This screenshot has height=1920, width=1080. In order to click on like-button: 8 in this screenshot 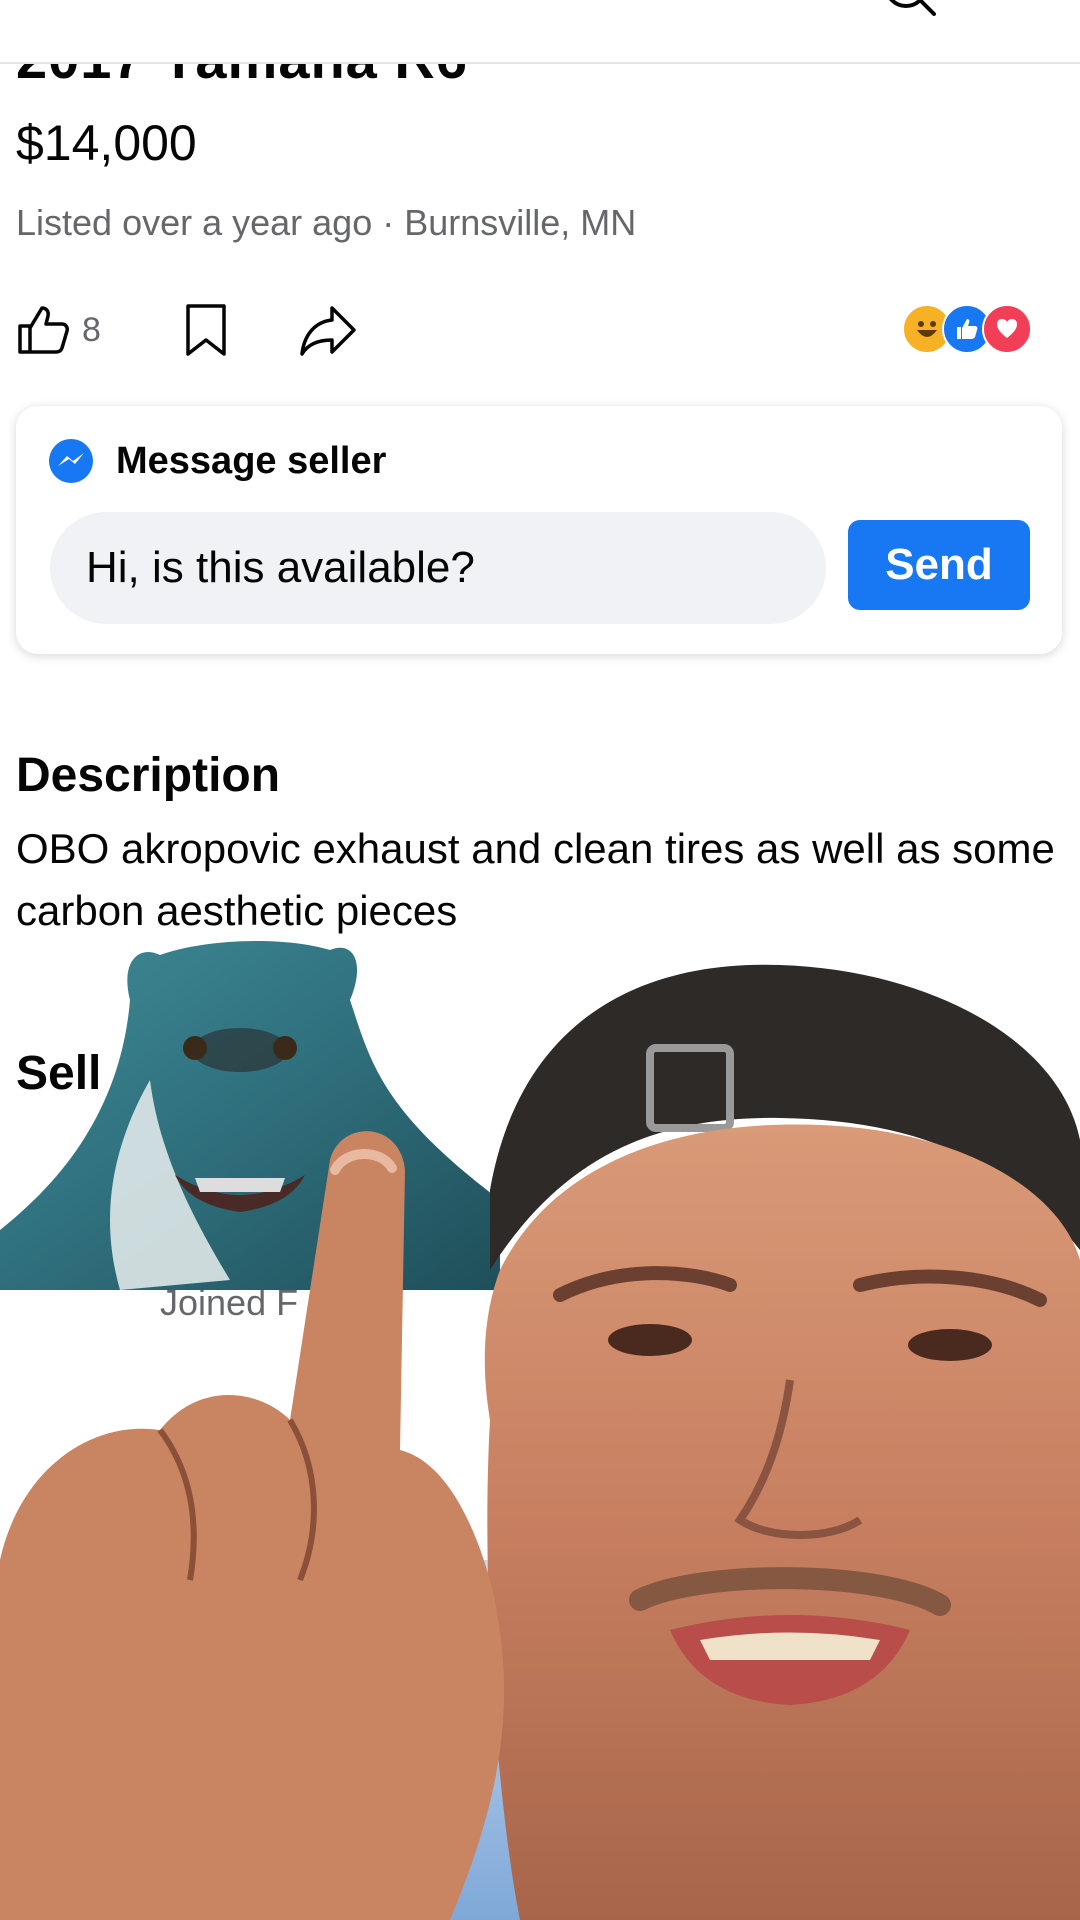, I will do `click(57, 330)`.